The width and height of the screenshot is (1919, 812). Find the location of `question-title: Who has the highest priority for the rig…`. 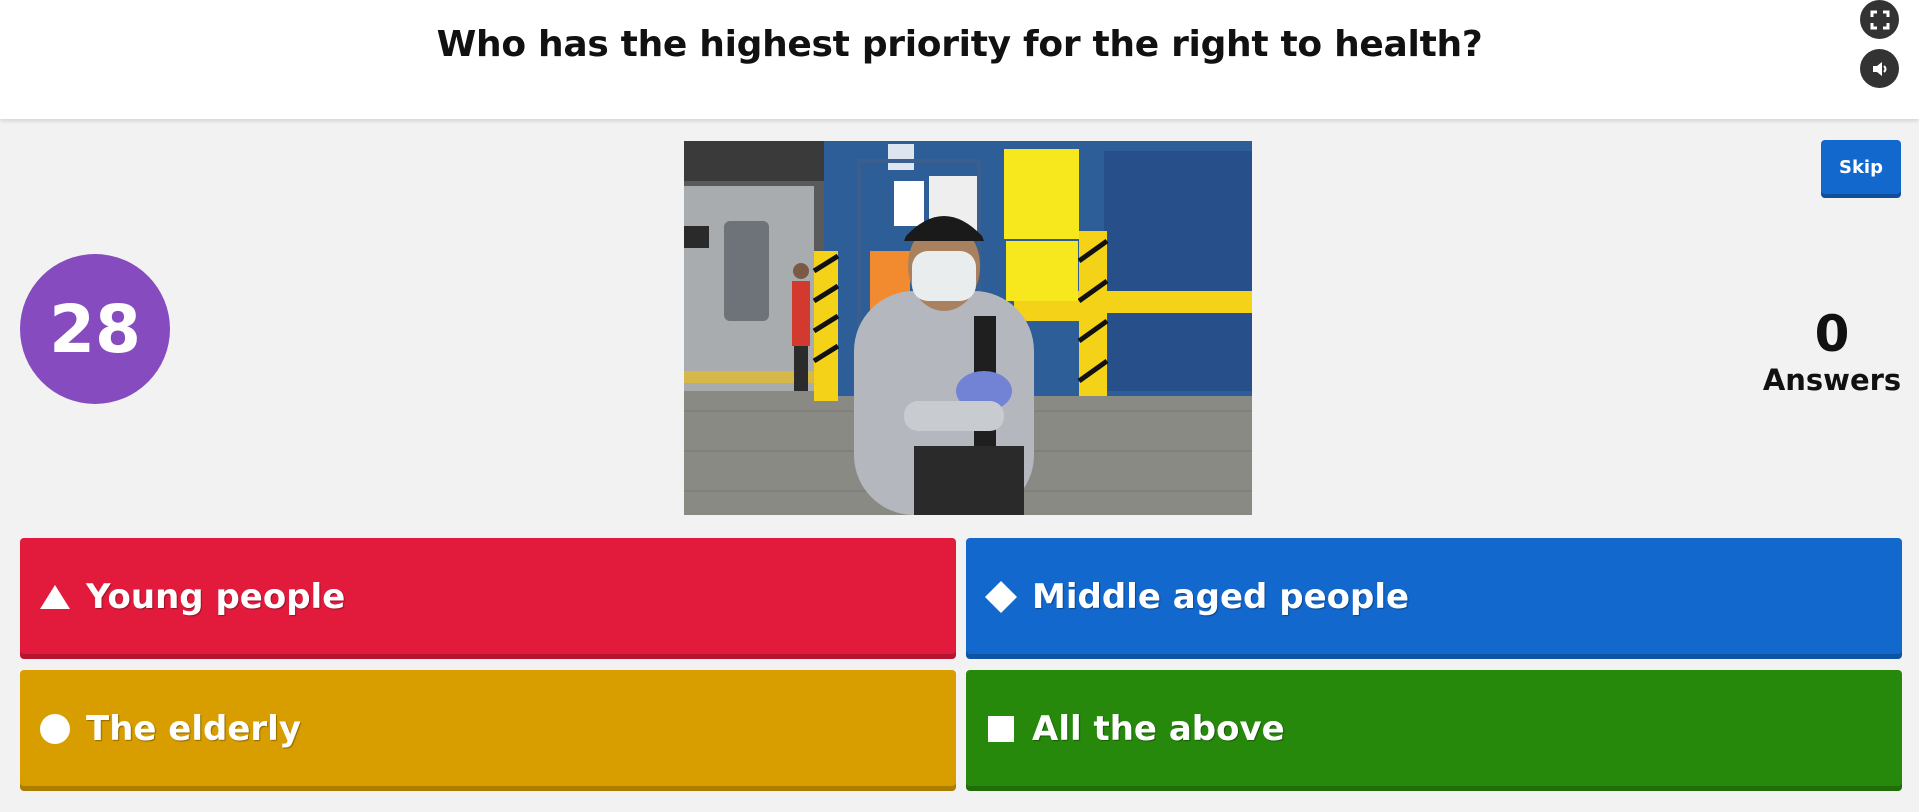

question-title: Who has the highest priority for the rig… is located at coordinates (959, 44).